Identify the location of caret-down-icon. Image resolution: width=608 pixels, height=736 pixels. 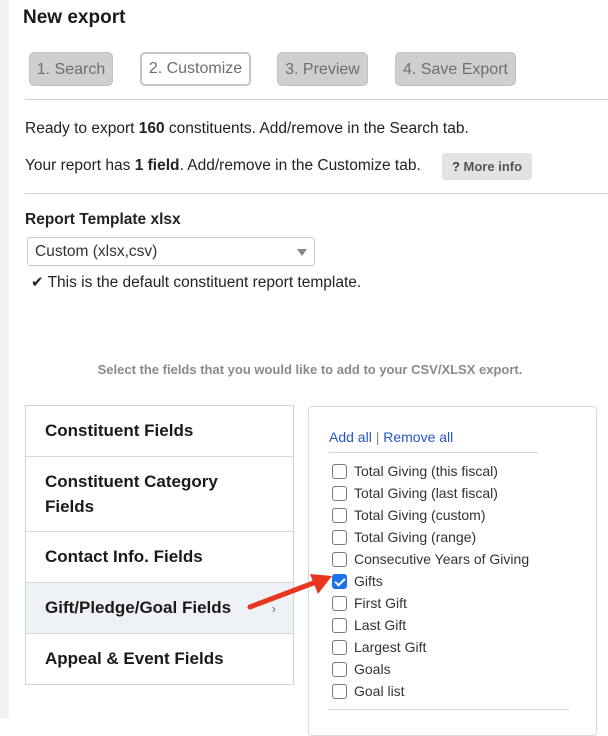
(302, 252).